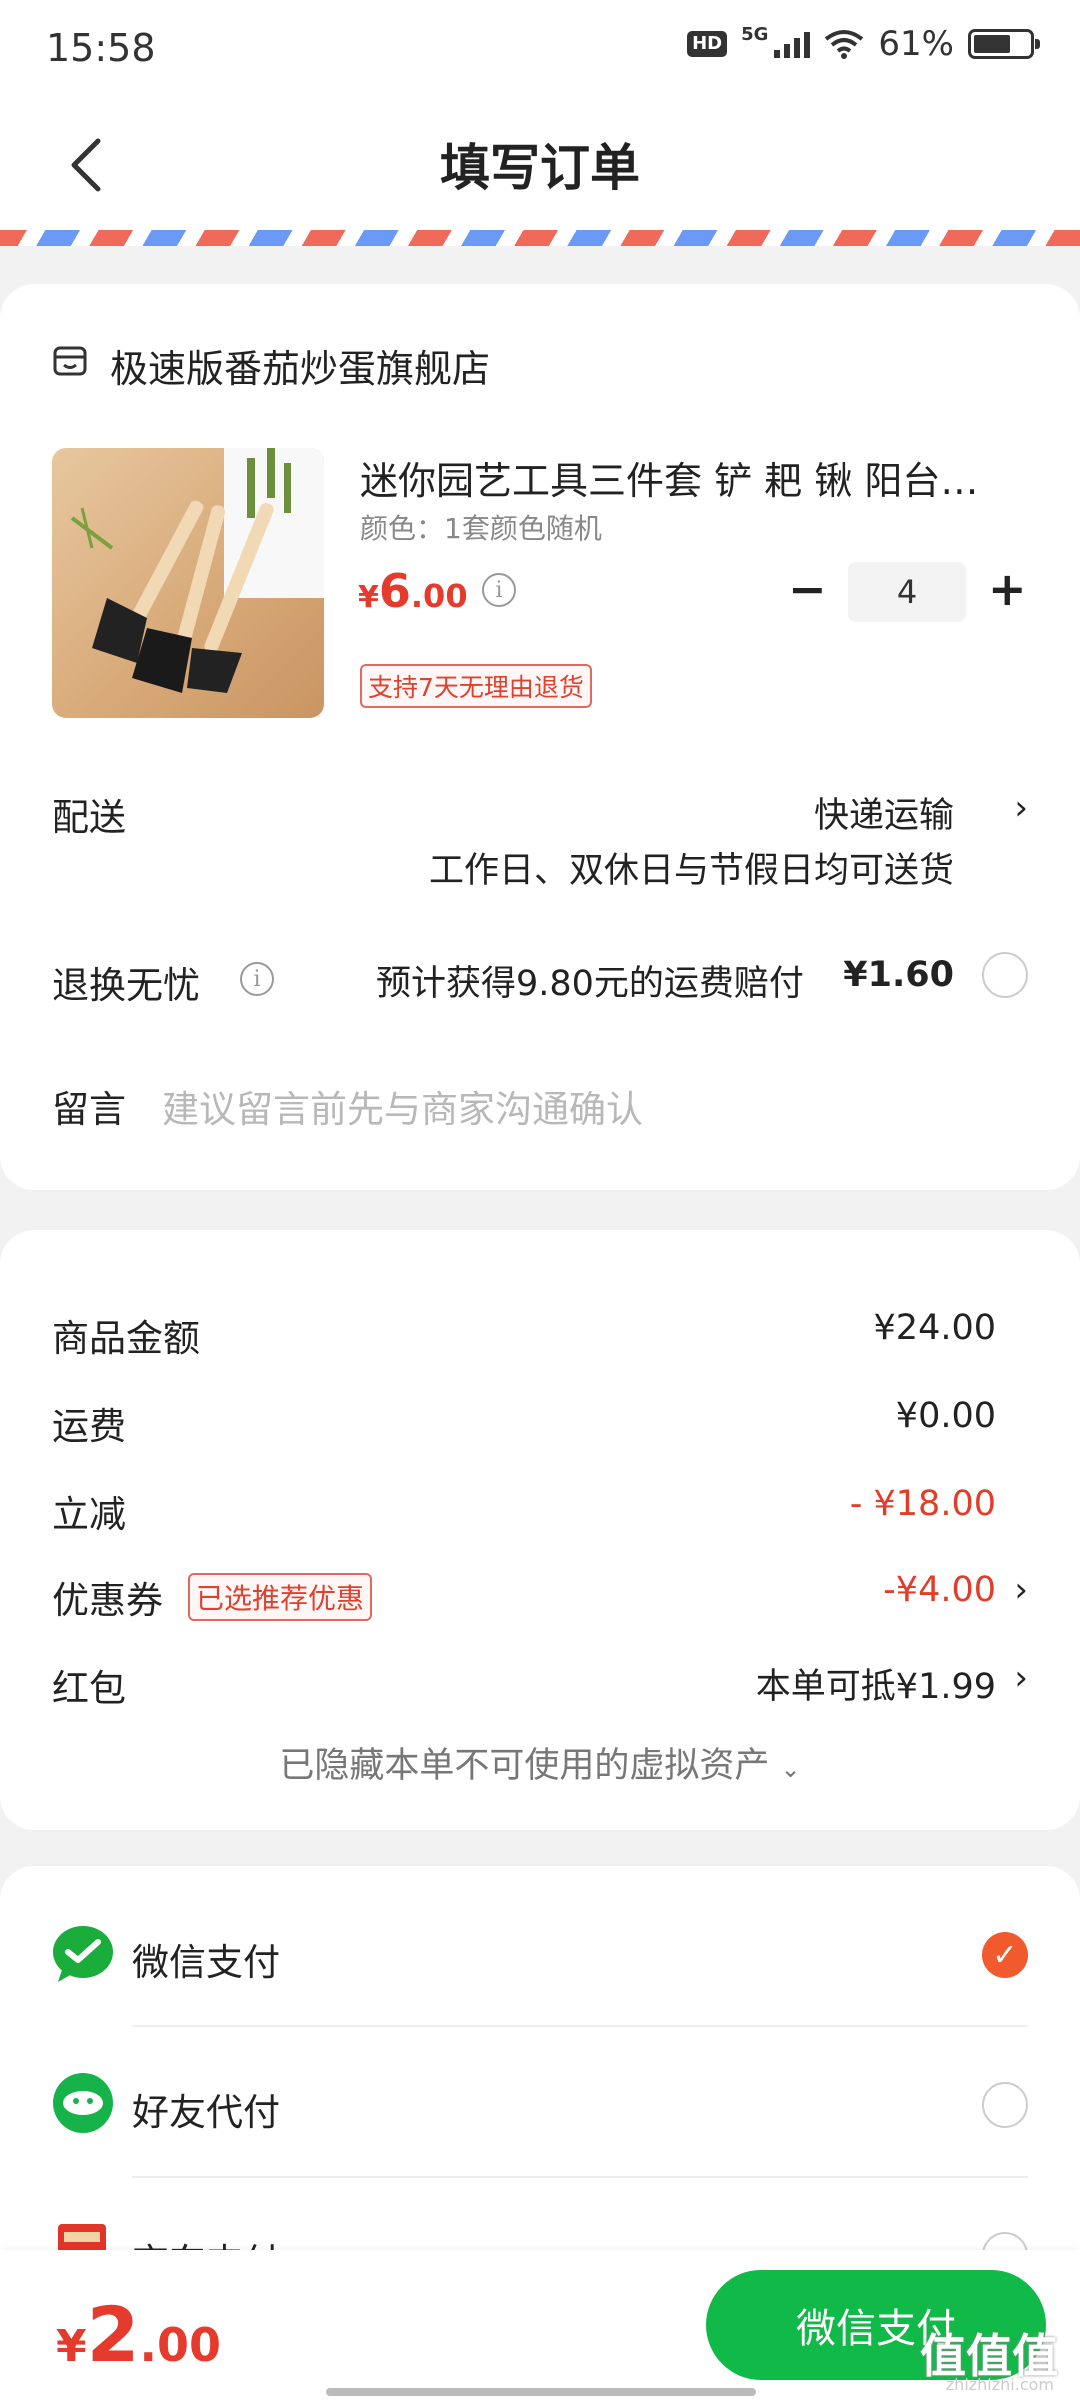  I want to click on total-integer: 2, so click(113, 2334).